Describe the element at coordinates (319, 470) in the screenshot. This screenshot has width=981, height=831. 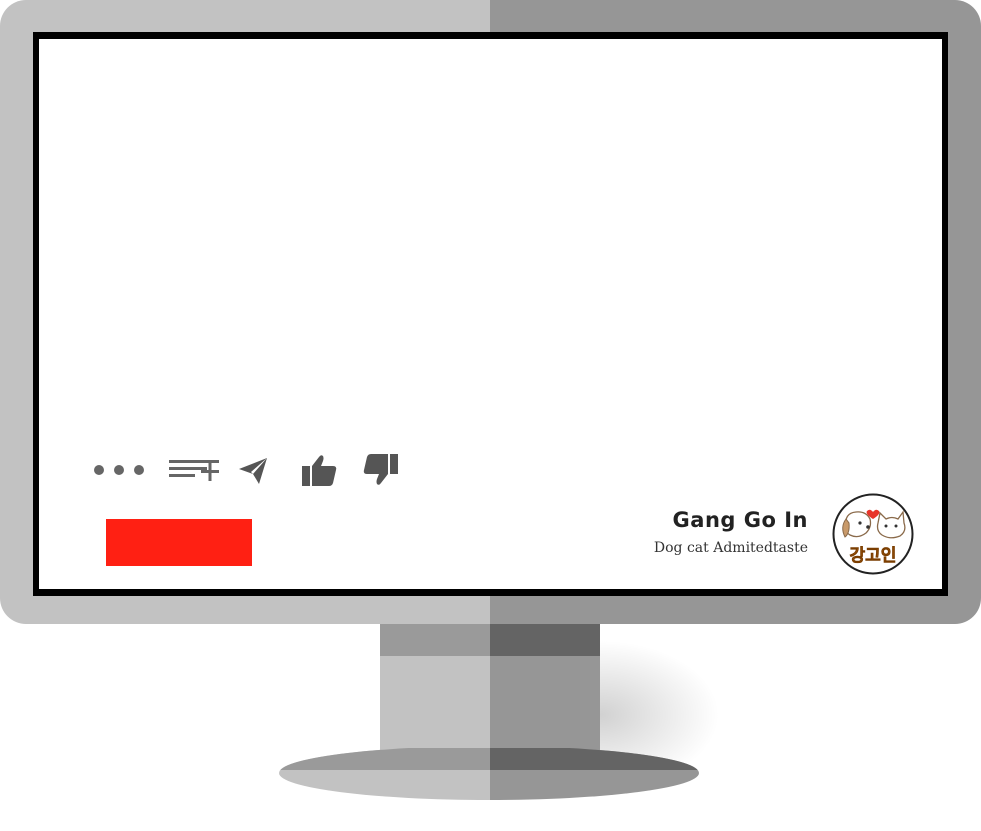
I see `thumbs-up-icon` at that location.